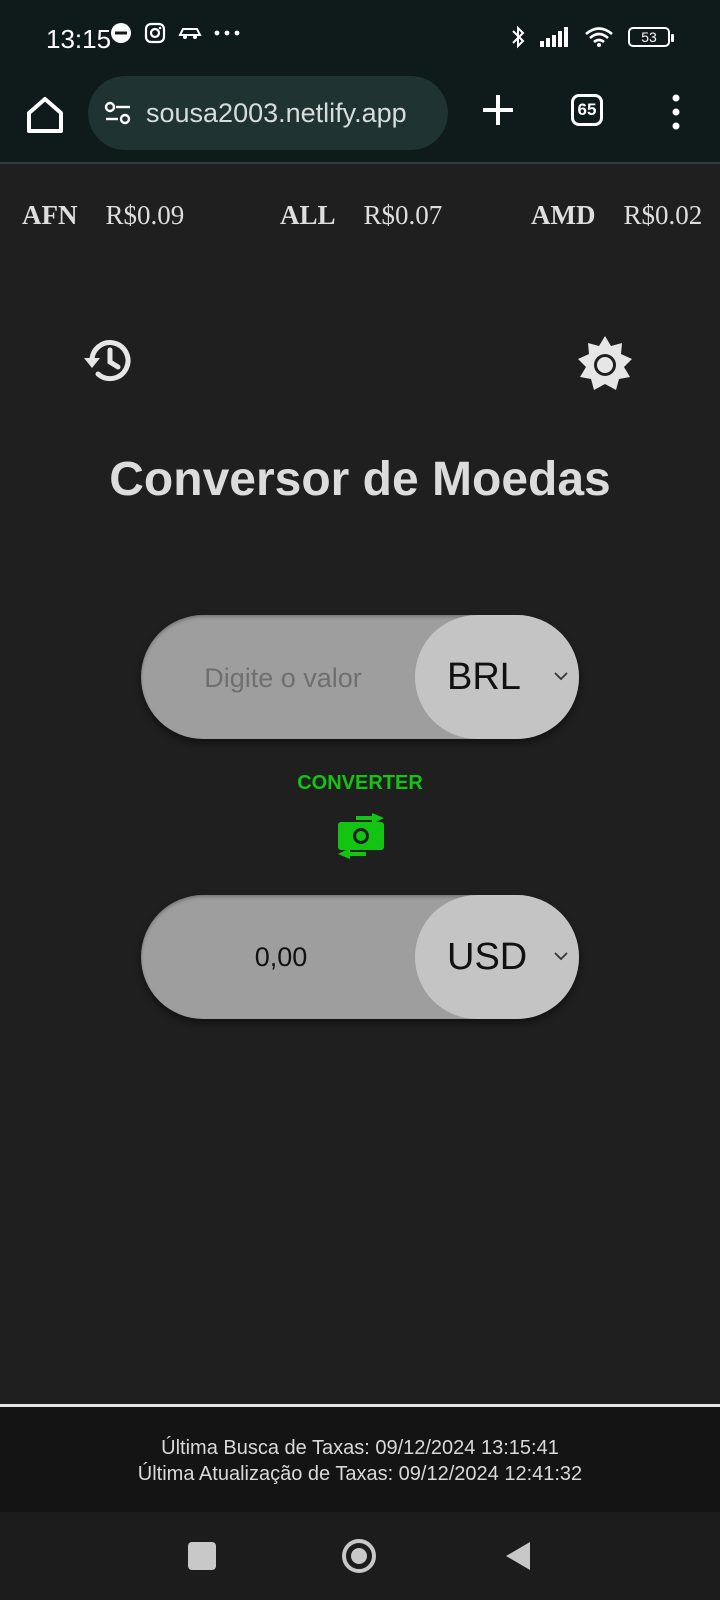 This screenshot has width=720, height=1600. I want to click on amount-input-group: BRL, so click(360, 678).